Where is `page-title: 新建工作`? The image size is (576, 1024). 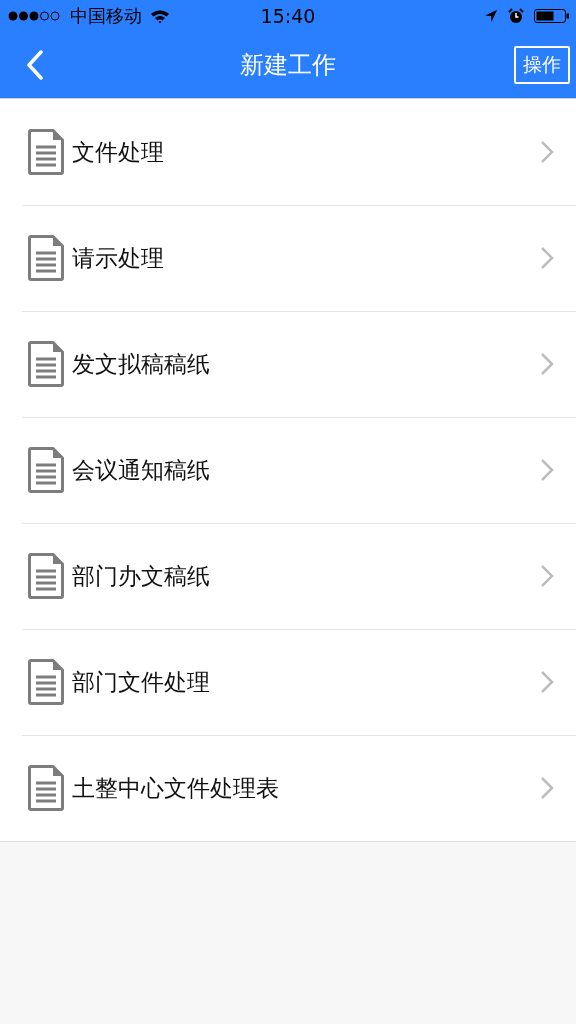 page-title: 新建工作 is located at coordinates (288, 65).